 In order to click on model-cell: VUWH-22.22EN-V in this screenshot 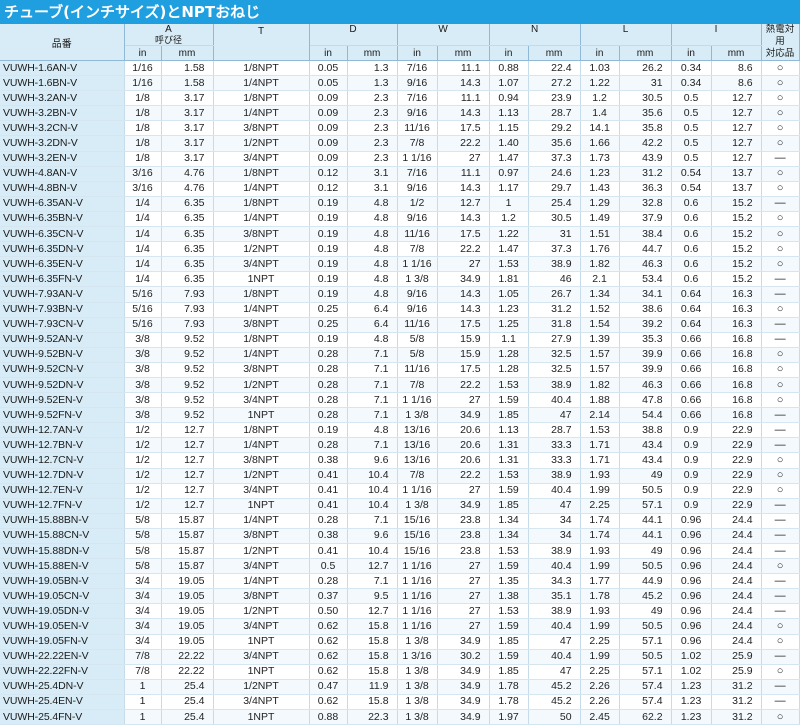, I will do `click(62, 657)`.